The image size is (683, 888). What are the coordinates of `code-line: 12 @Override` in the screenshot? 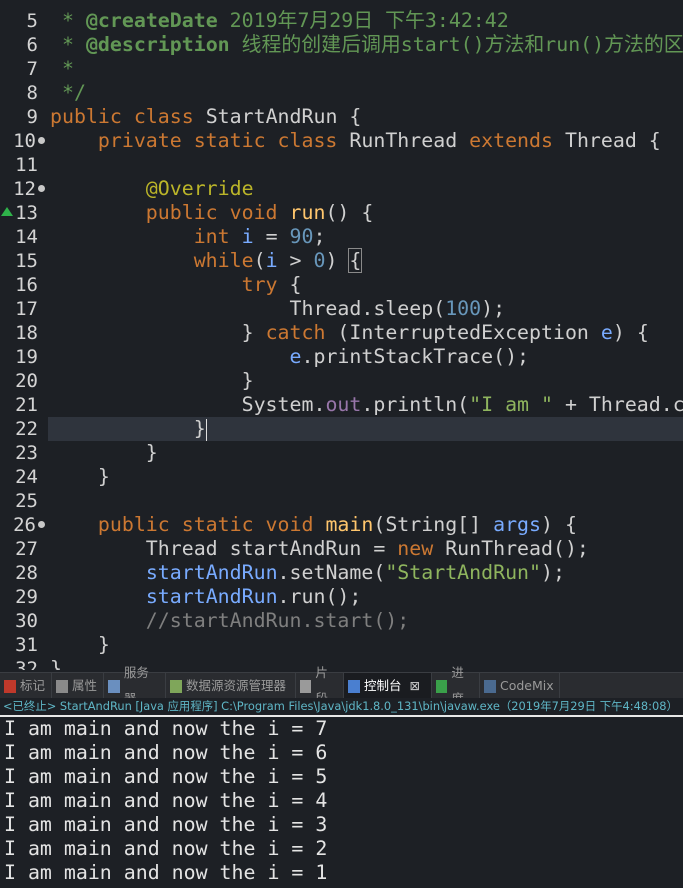 It's located at (341, 189).